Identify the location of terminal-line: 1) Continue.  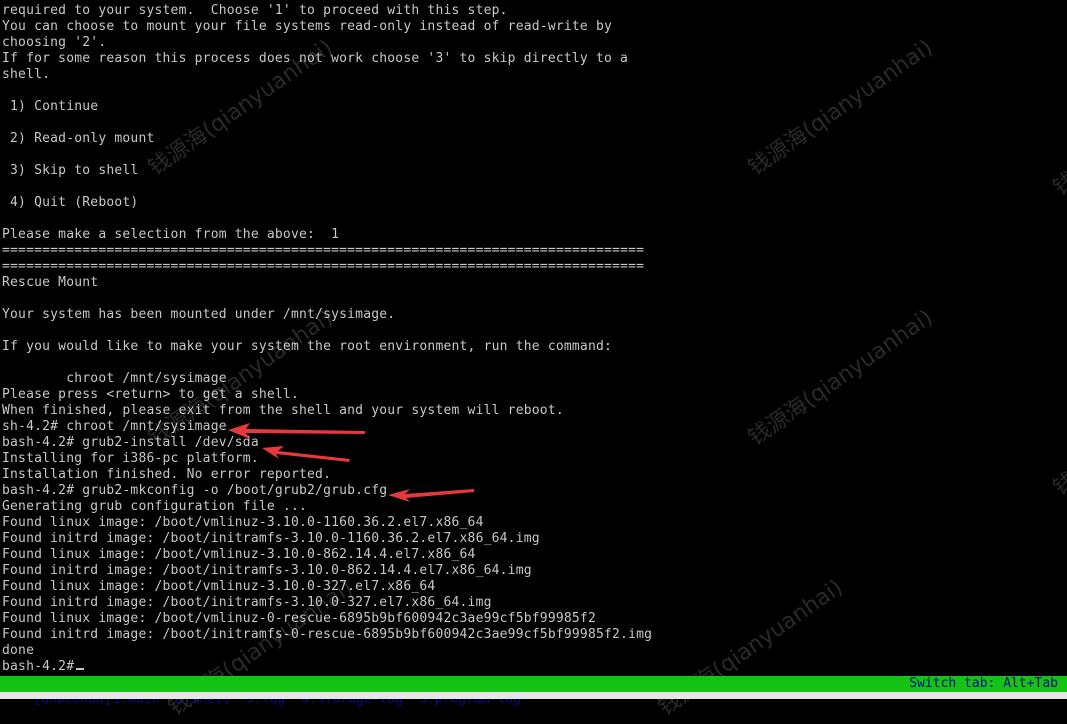
(50, 106).